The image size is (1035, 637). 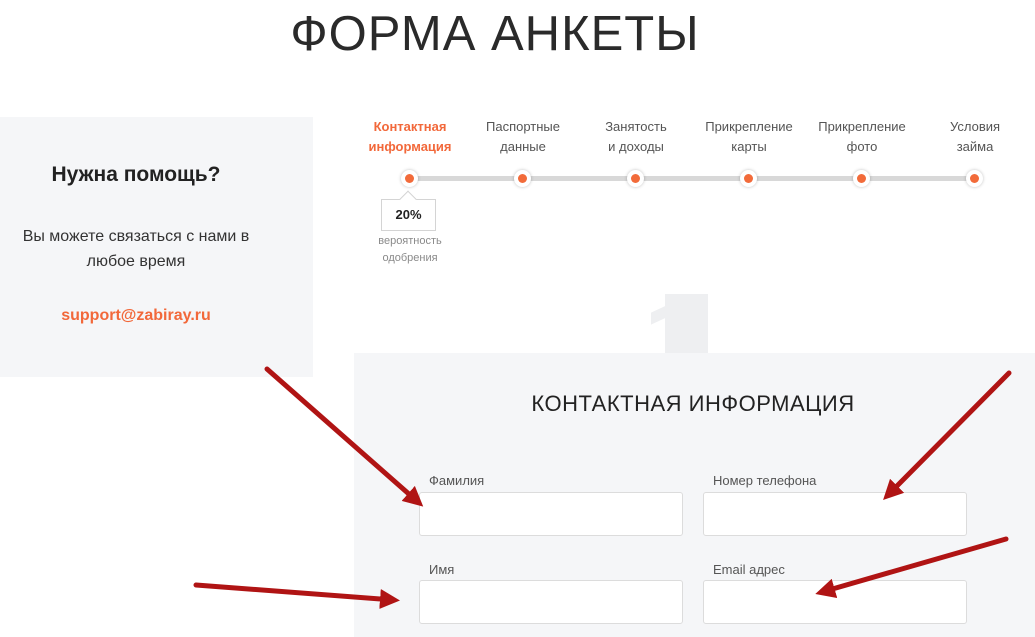 What do you see at coordinates (862, 137) in the screenshot?
I see `step-attach-photo: Прикрепление фото` at bounding box center [862, 137].